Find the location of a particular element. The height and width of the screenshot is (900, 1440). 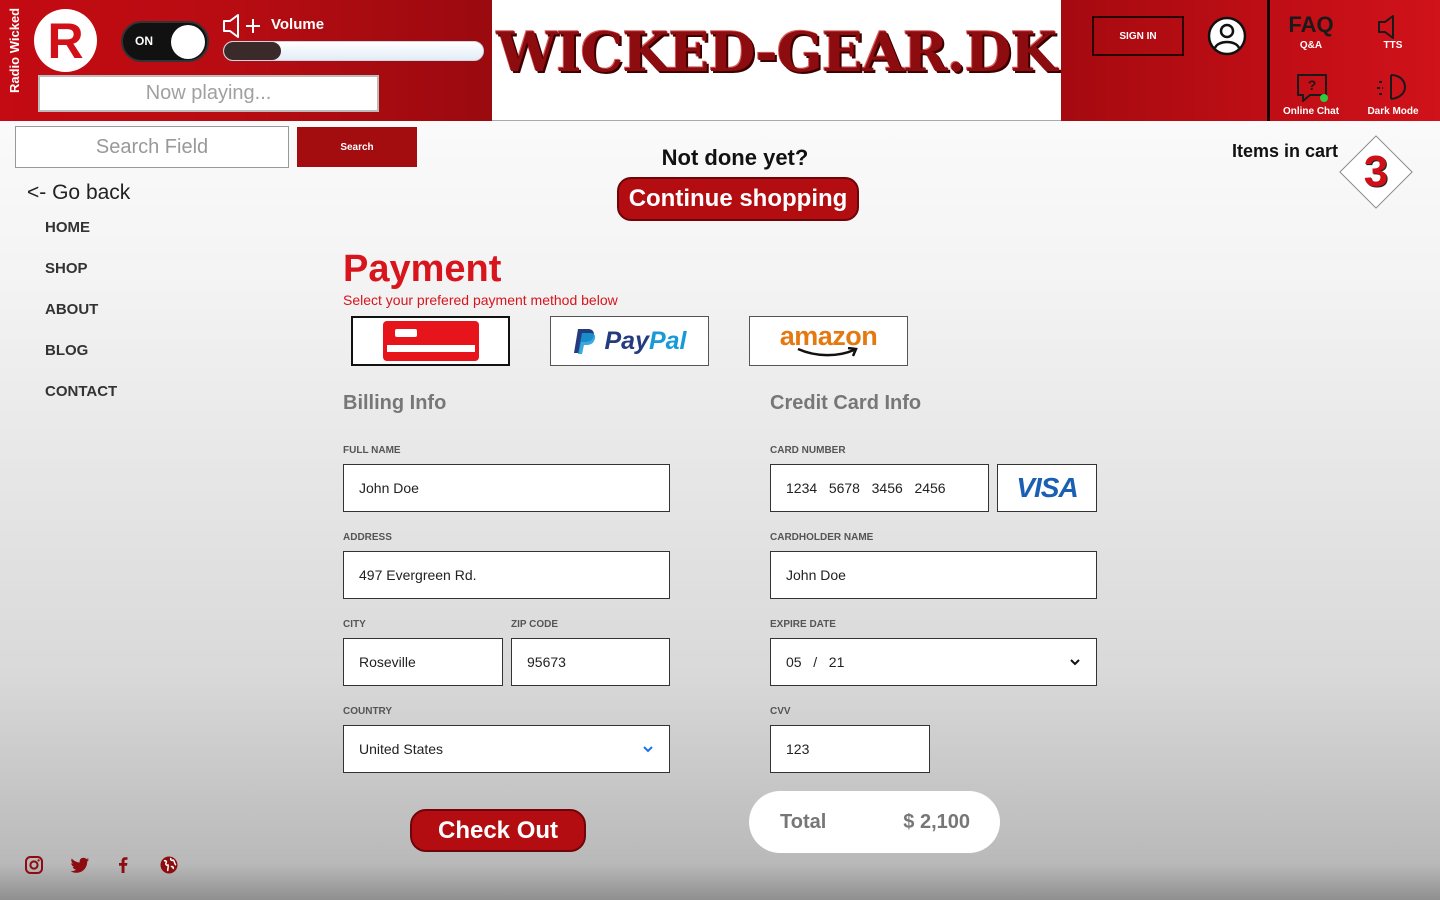

globe-icon is located at coordinates (169, 865).